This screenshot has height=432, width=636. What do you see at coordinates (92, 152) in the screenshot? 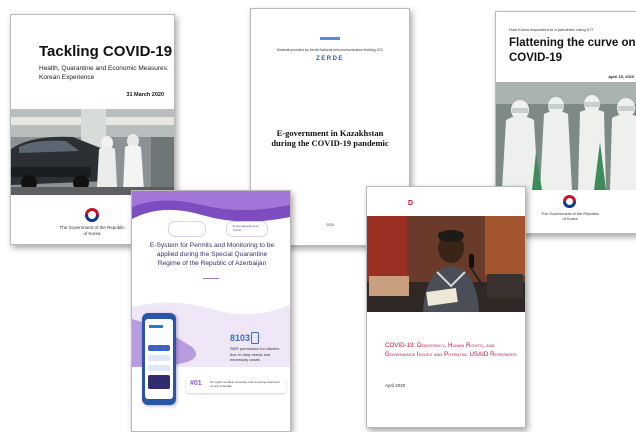
I see `drive-through-testing-photo` at bounding box center [92, 152].